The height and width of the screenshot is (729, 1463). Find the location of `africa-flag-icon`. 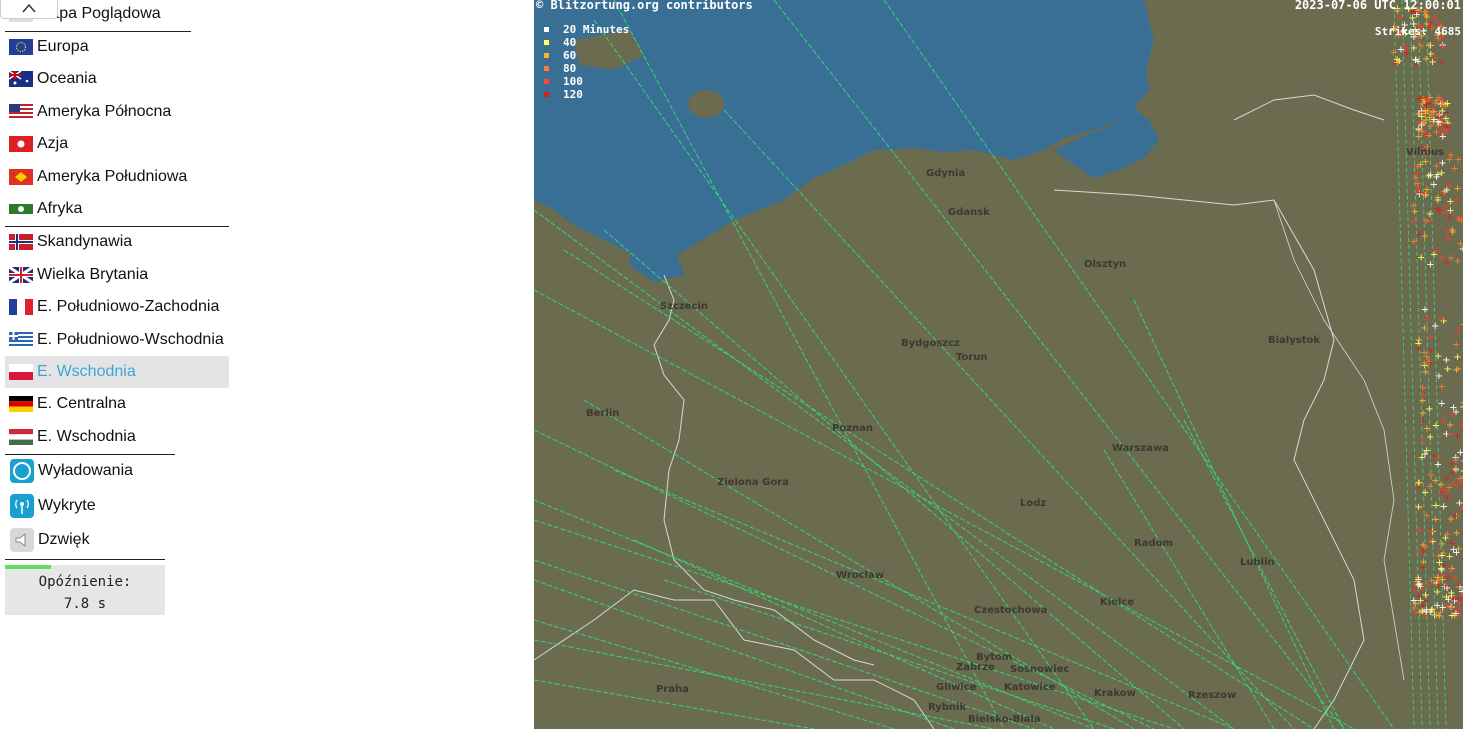

africa-flag-icon is located at coordinates (21, 209).